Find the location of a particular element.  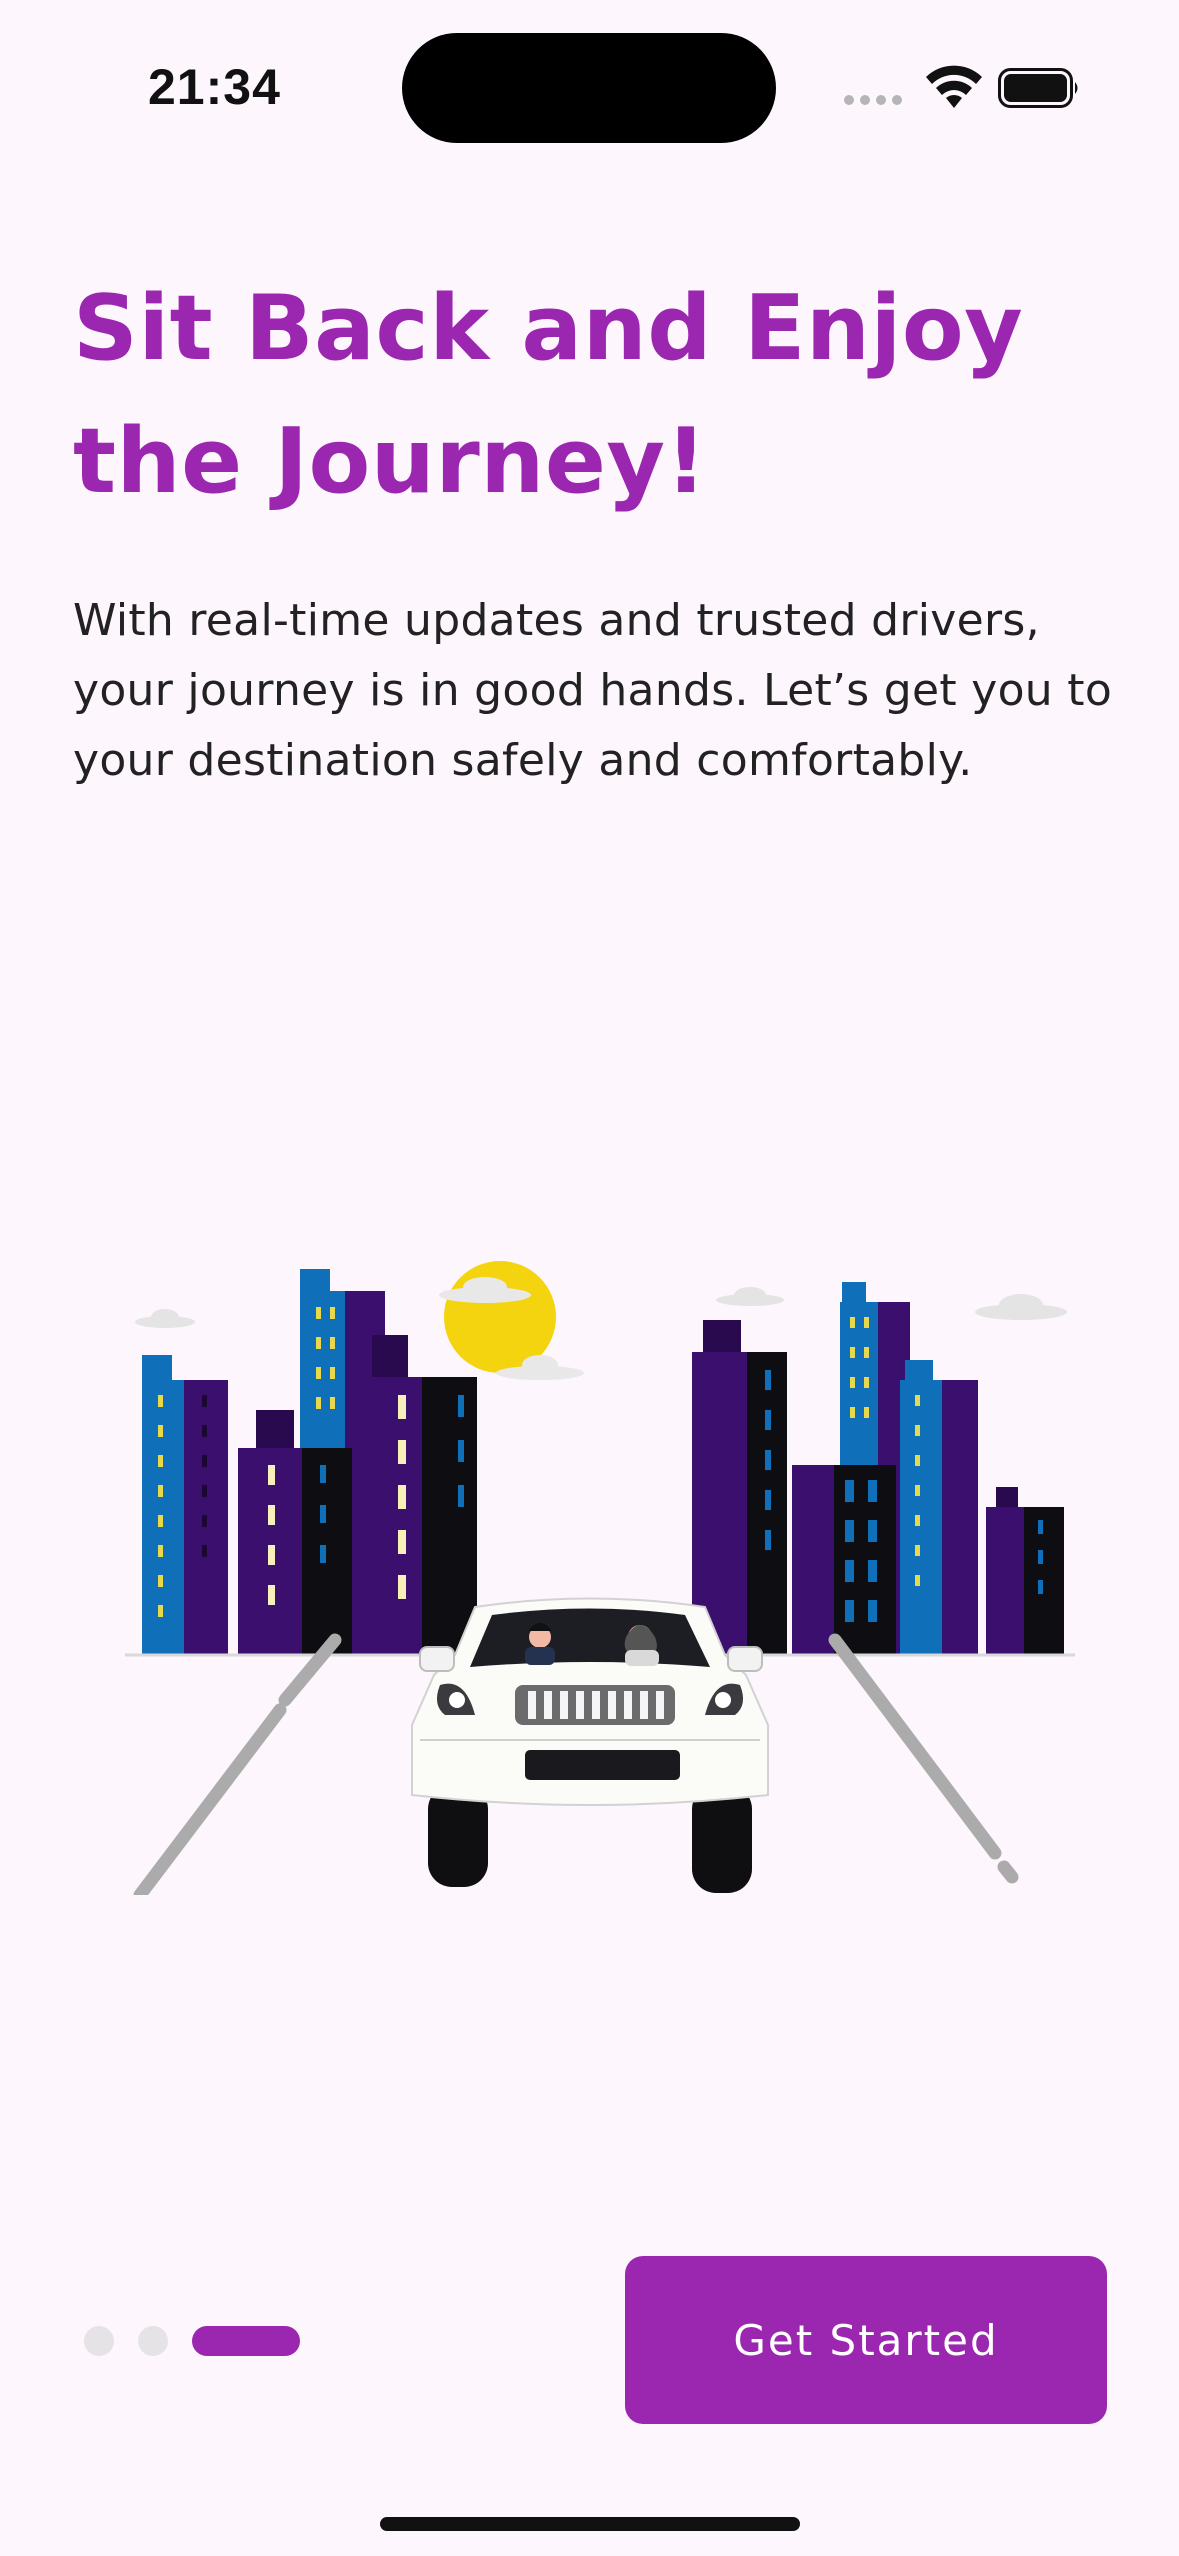

battery-icon is located at coordinates (1038, 88).